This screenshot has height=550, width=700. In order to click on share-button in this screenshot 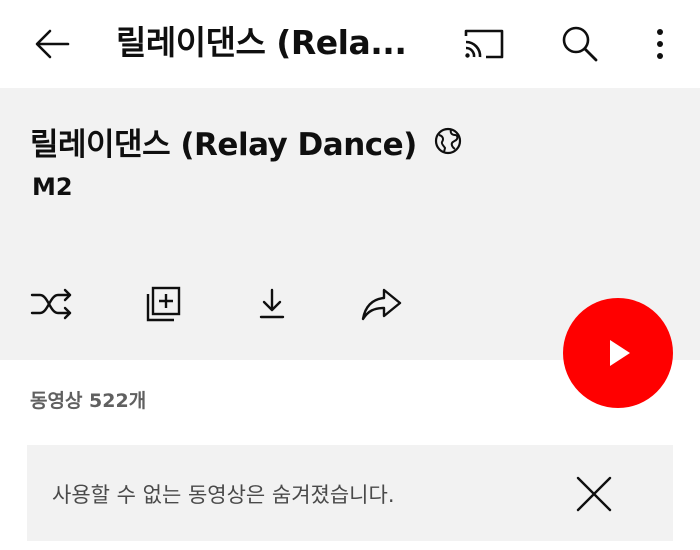, I will do `click(382, 304)`.